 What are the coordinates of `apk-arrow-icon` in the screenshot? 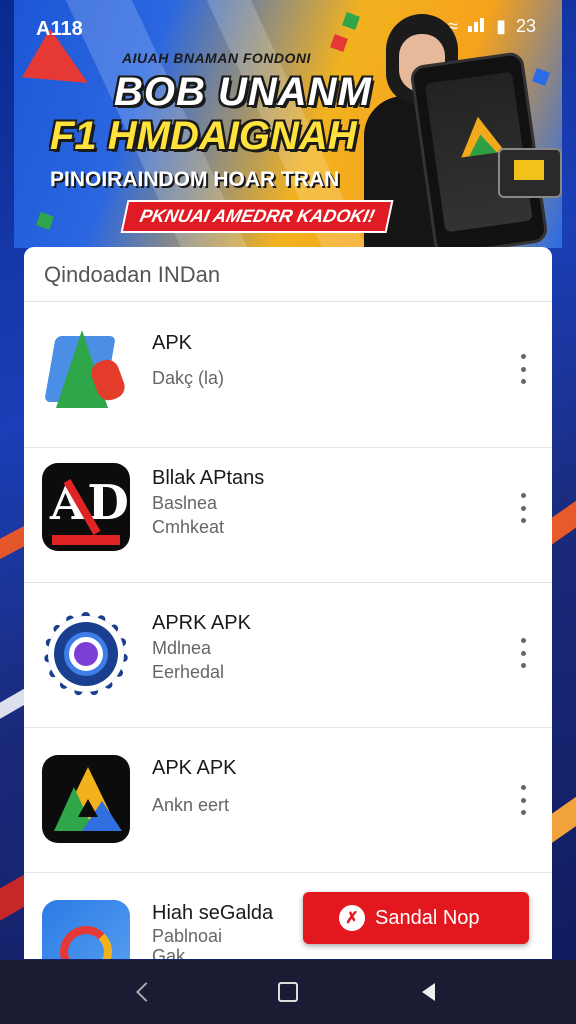 It's located at (86, 370).